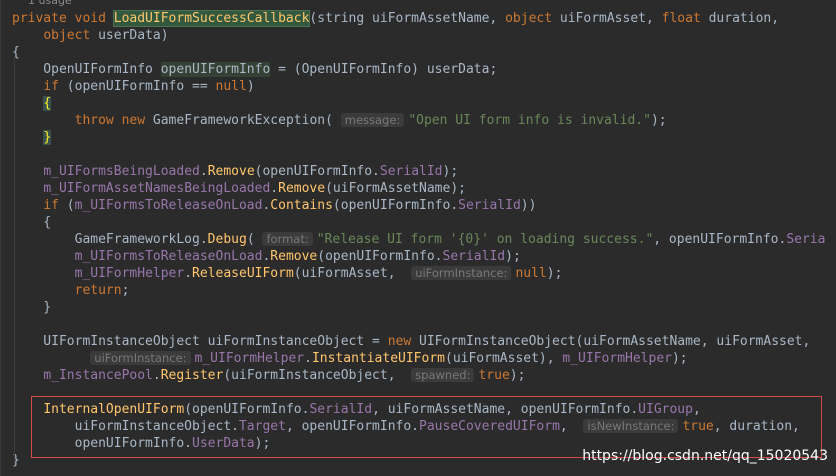 The width and height of the screenshot is (836, 476). I want to click on parameter-hint: format:, so click(287, 239).